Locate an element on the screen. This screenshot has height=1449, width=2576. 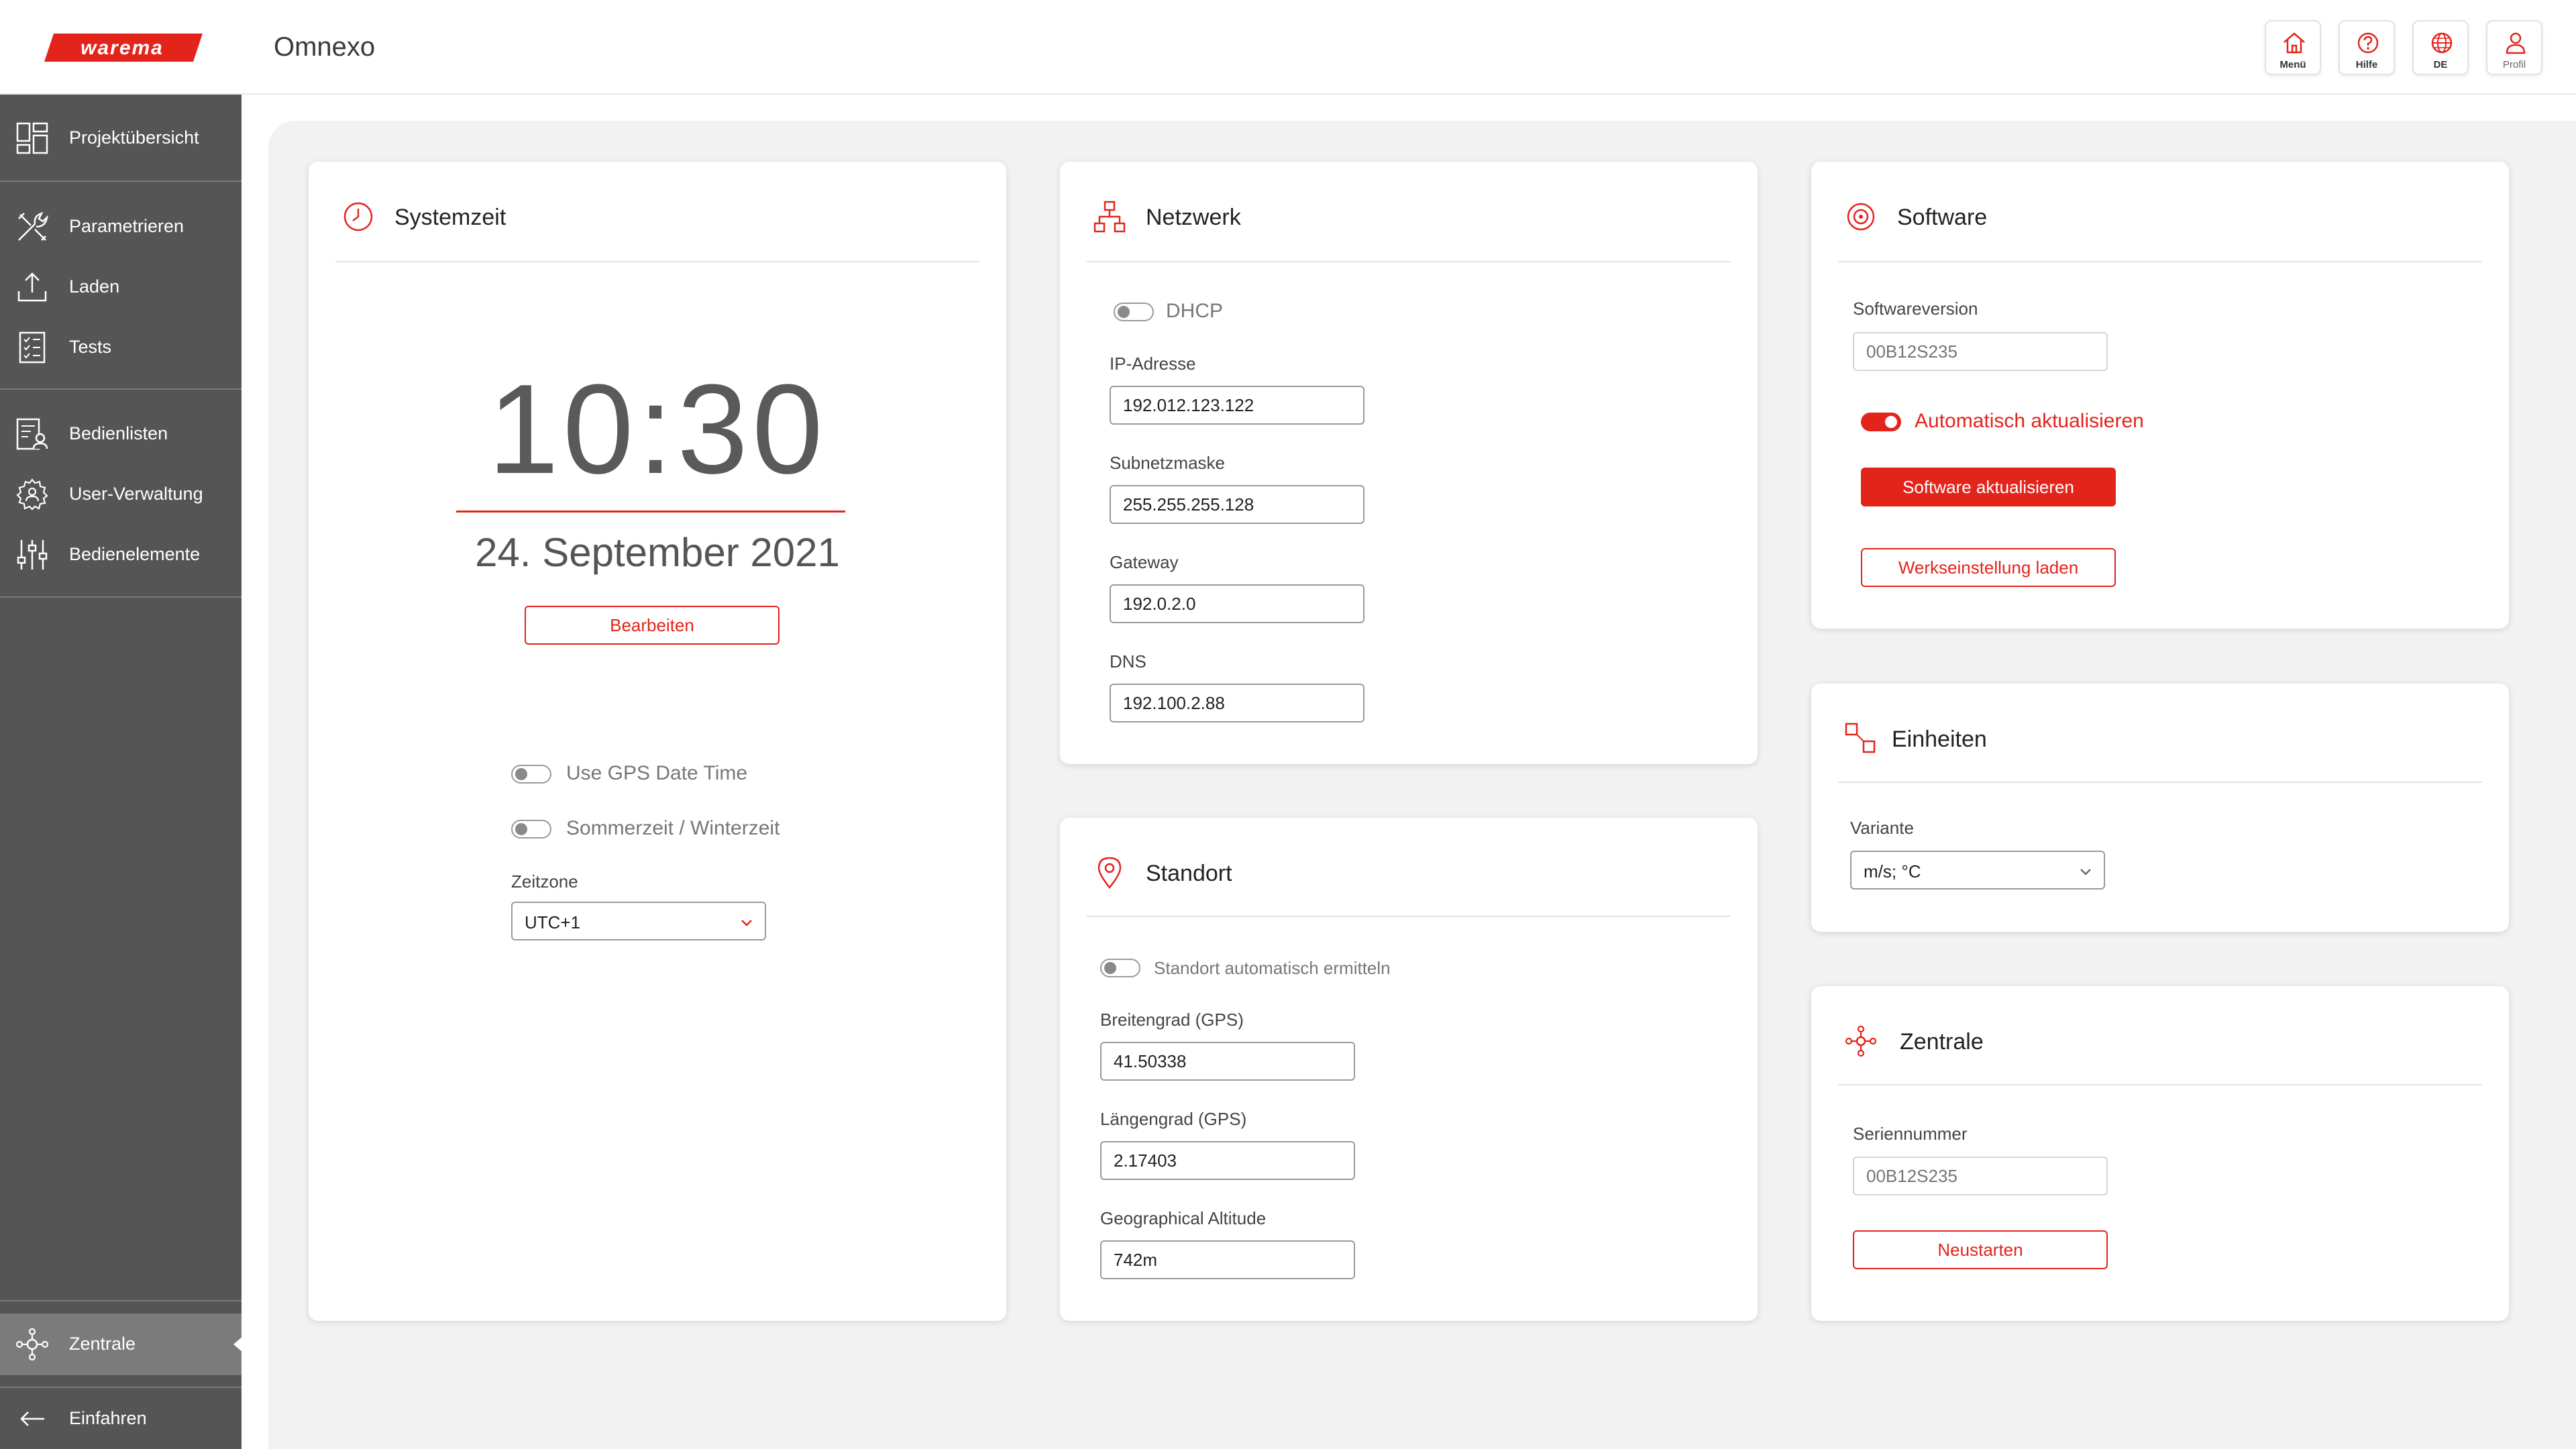
sidebar-item-zentrale: Zentrale is located at coordinates (121, 1344).